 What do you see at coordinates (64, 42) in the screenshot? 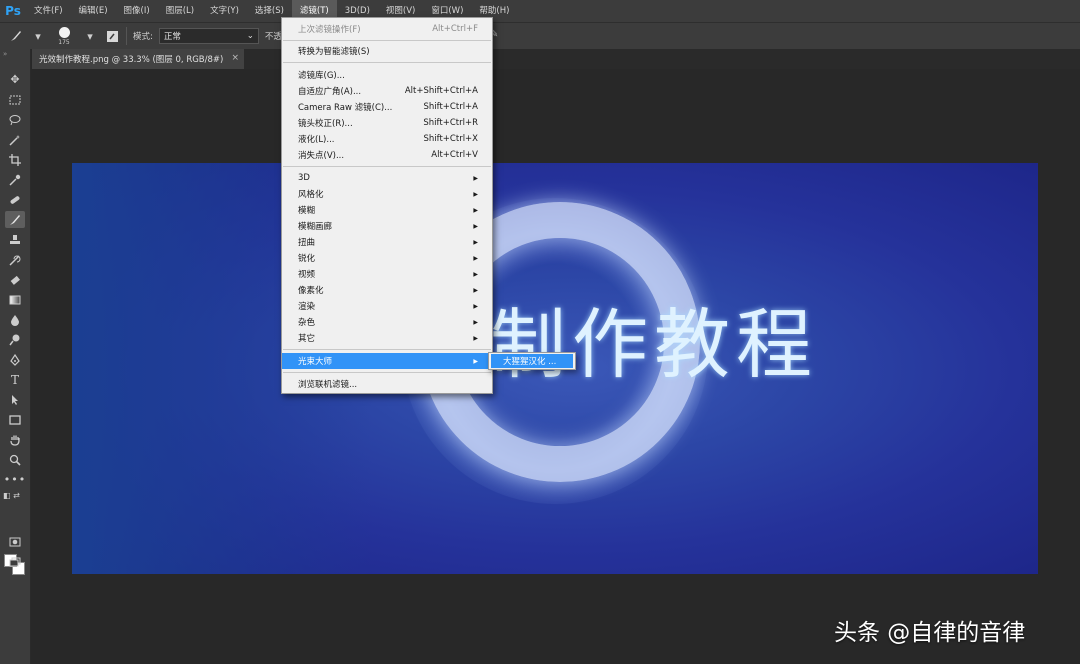
I see `brush-size-value: 175` at bounding box center [64, 42].